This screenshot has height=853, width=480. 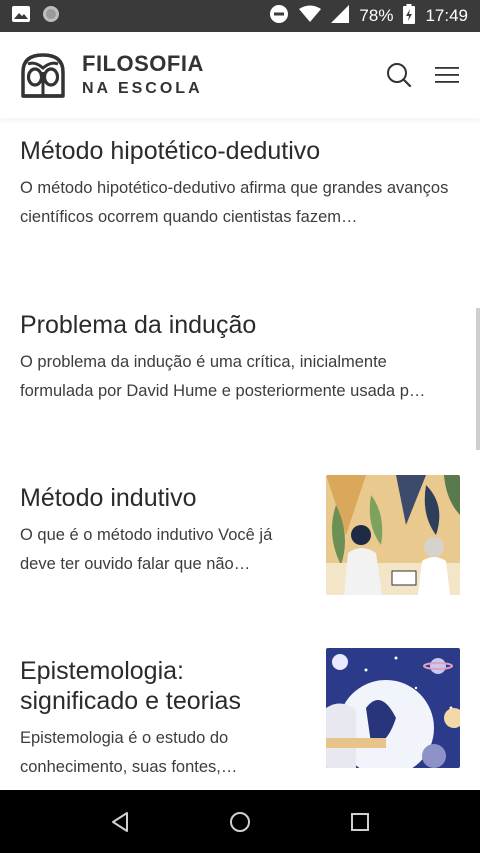 I want to click on menu-icon, so click(x=447, y=75).